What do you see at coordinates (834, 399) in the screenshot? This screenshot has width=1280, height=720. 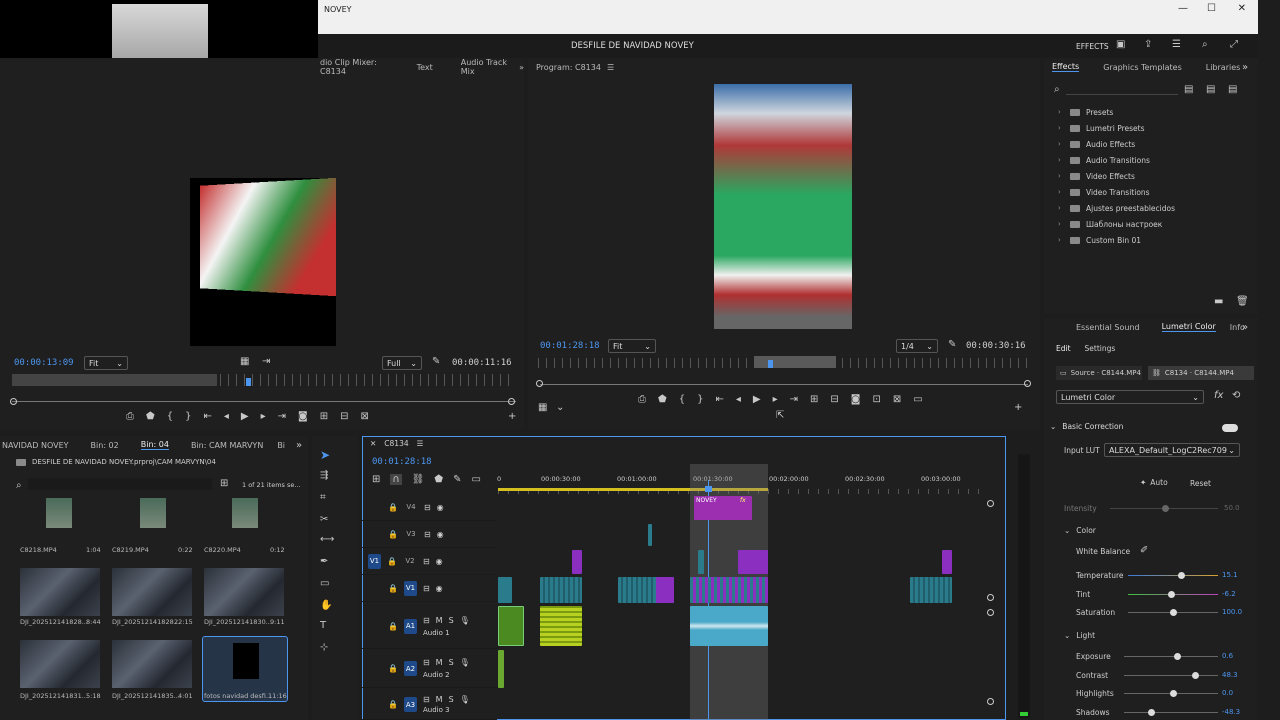 I see `program-extract-icon: ⊟` at bounding box center [834, 399].